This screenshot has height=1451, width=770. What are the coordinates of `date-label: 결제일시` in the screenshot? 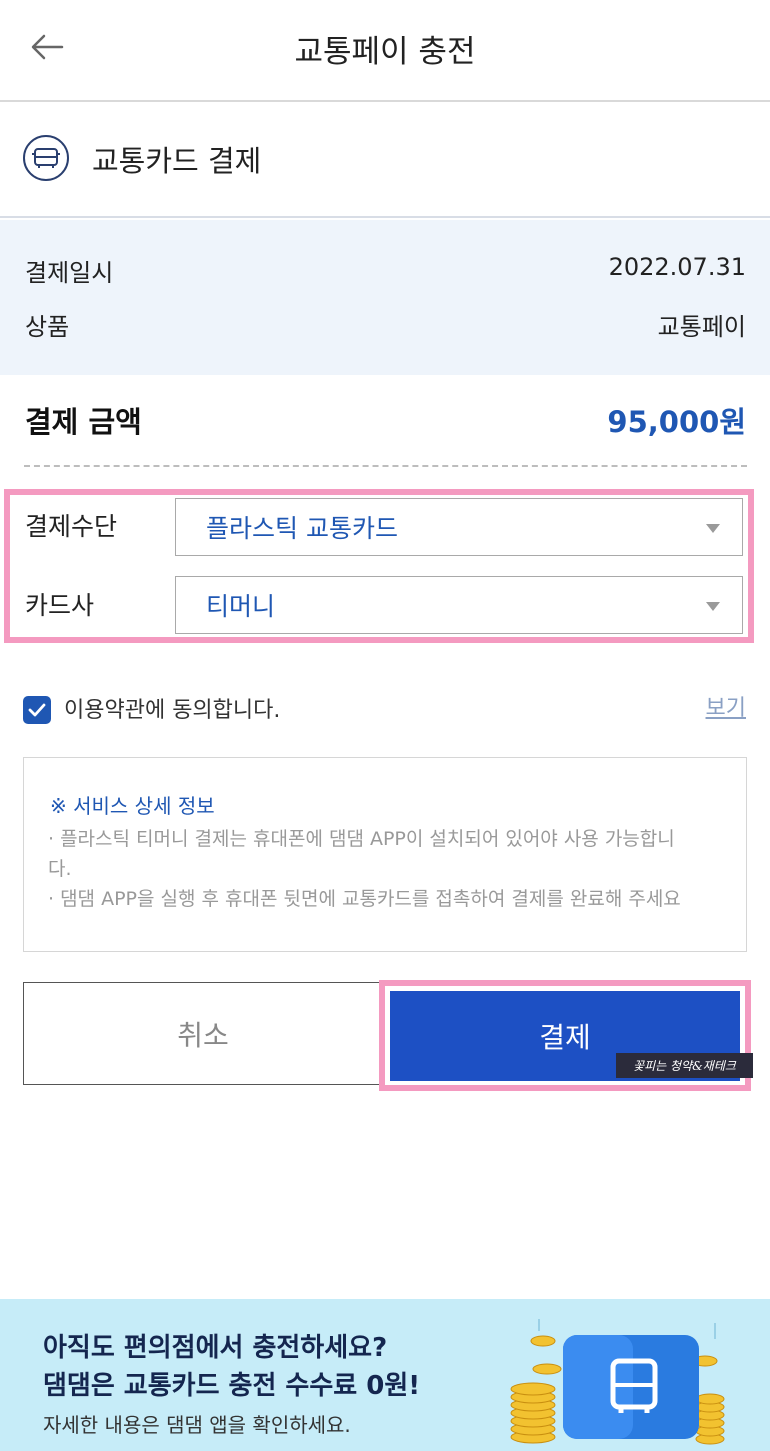 It's located at (69, 273).